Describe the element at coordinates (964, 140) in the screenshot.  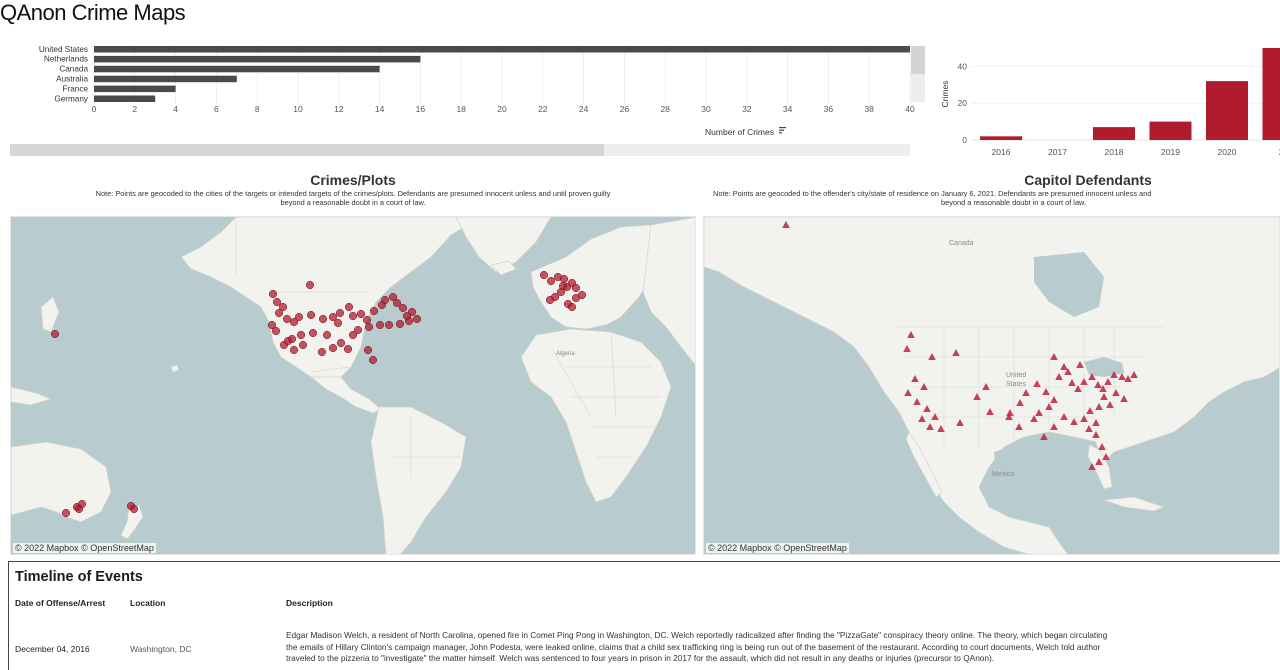
I see `y-tick-label: 0` at that location.